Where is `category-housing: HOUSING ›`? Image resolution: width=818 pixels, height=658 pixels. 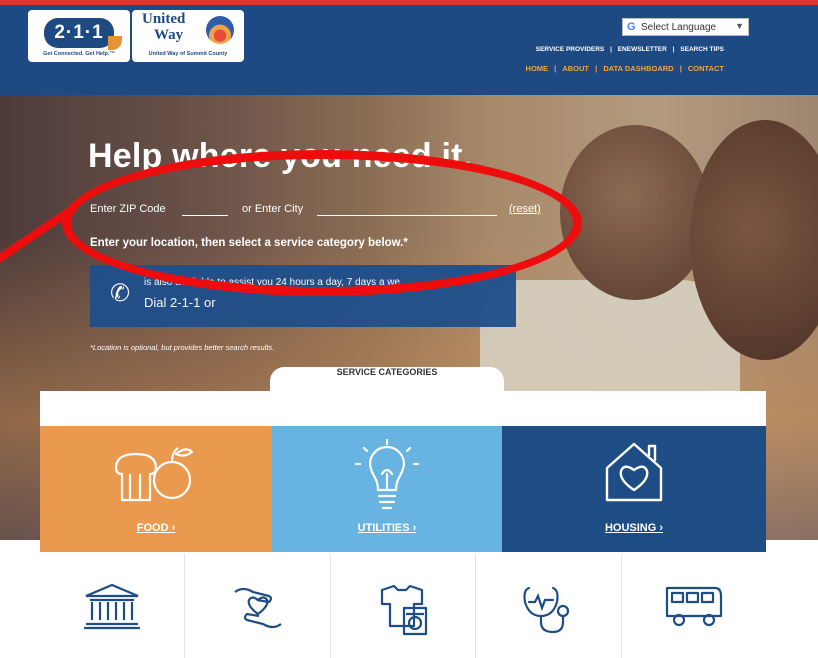 category-housing: HOUSING › is located at coordinates (634, 489).